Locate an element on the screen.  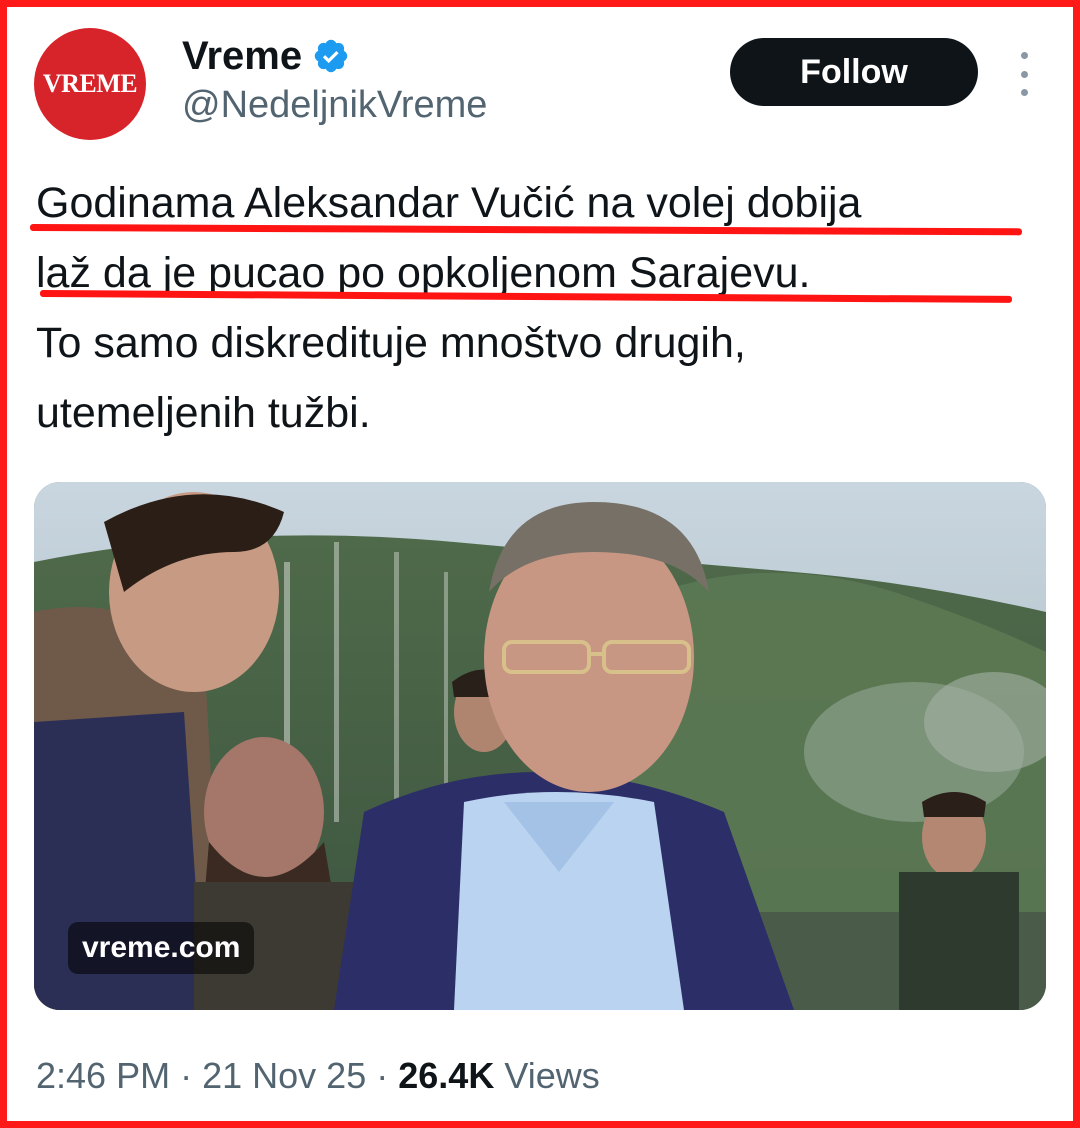
views-label: Views is located at coordinates (552, 1075).